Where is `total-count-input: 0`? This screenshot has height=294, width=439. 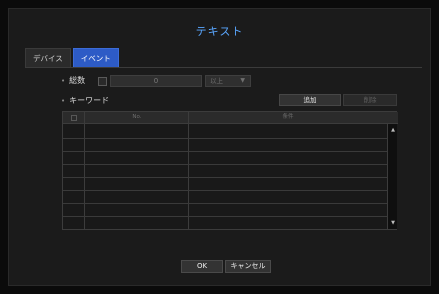 total-count-input: 0 is located at coordinates (156, 81).